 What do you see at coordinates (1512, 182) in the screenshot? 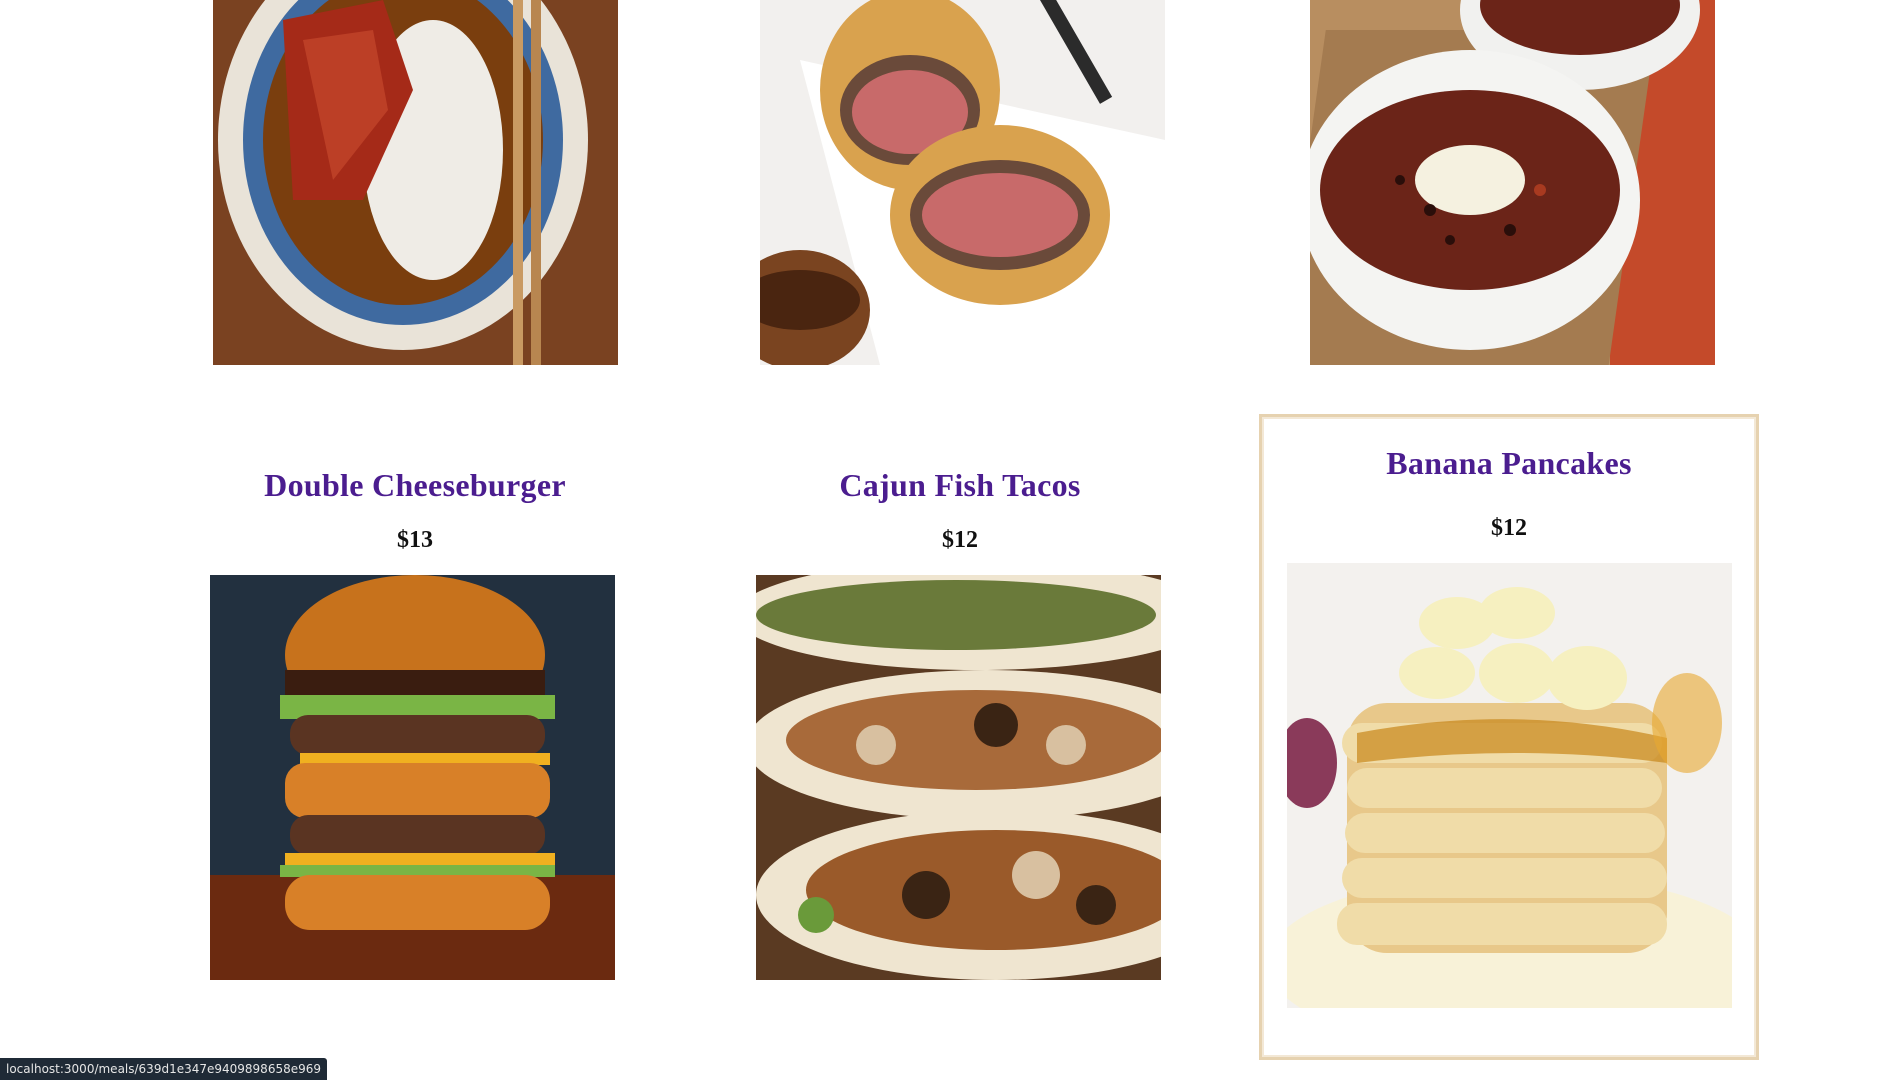
I see `meal-image-bean-chili` at bounding box center [1512, 182].